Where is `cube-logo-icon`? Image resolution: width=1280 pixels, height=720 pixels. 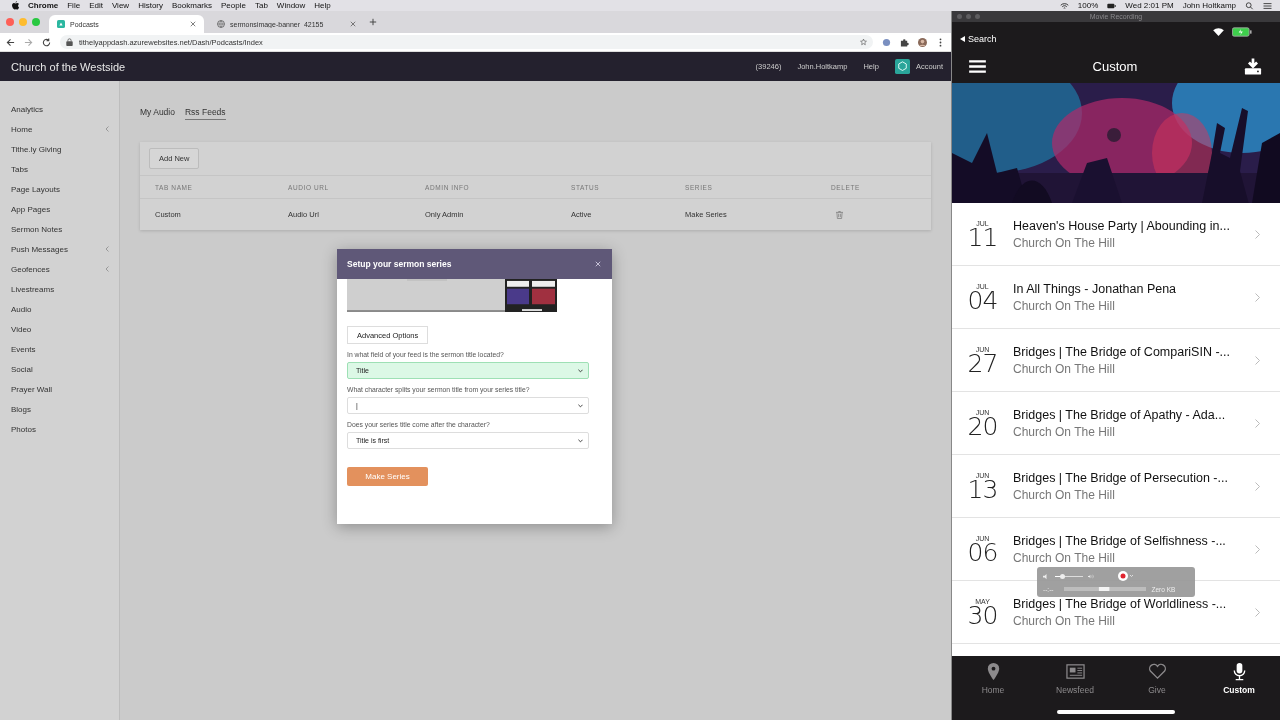 cube-logo-icon is located at coordinates (902, 66).